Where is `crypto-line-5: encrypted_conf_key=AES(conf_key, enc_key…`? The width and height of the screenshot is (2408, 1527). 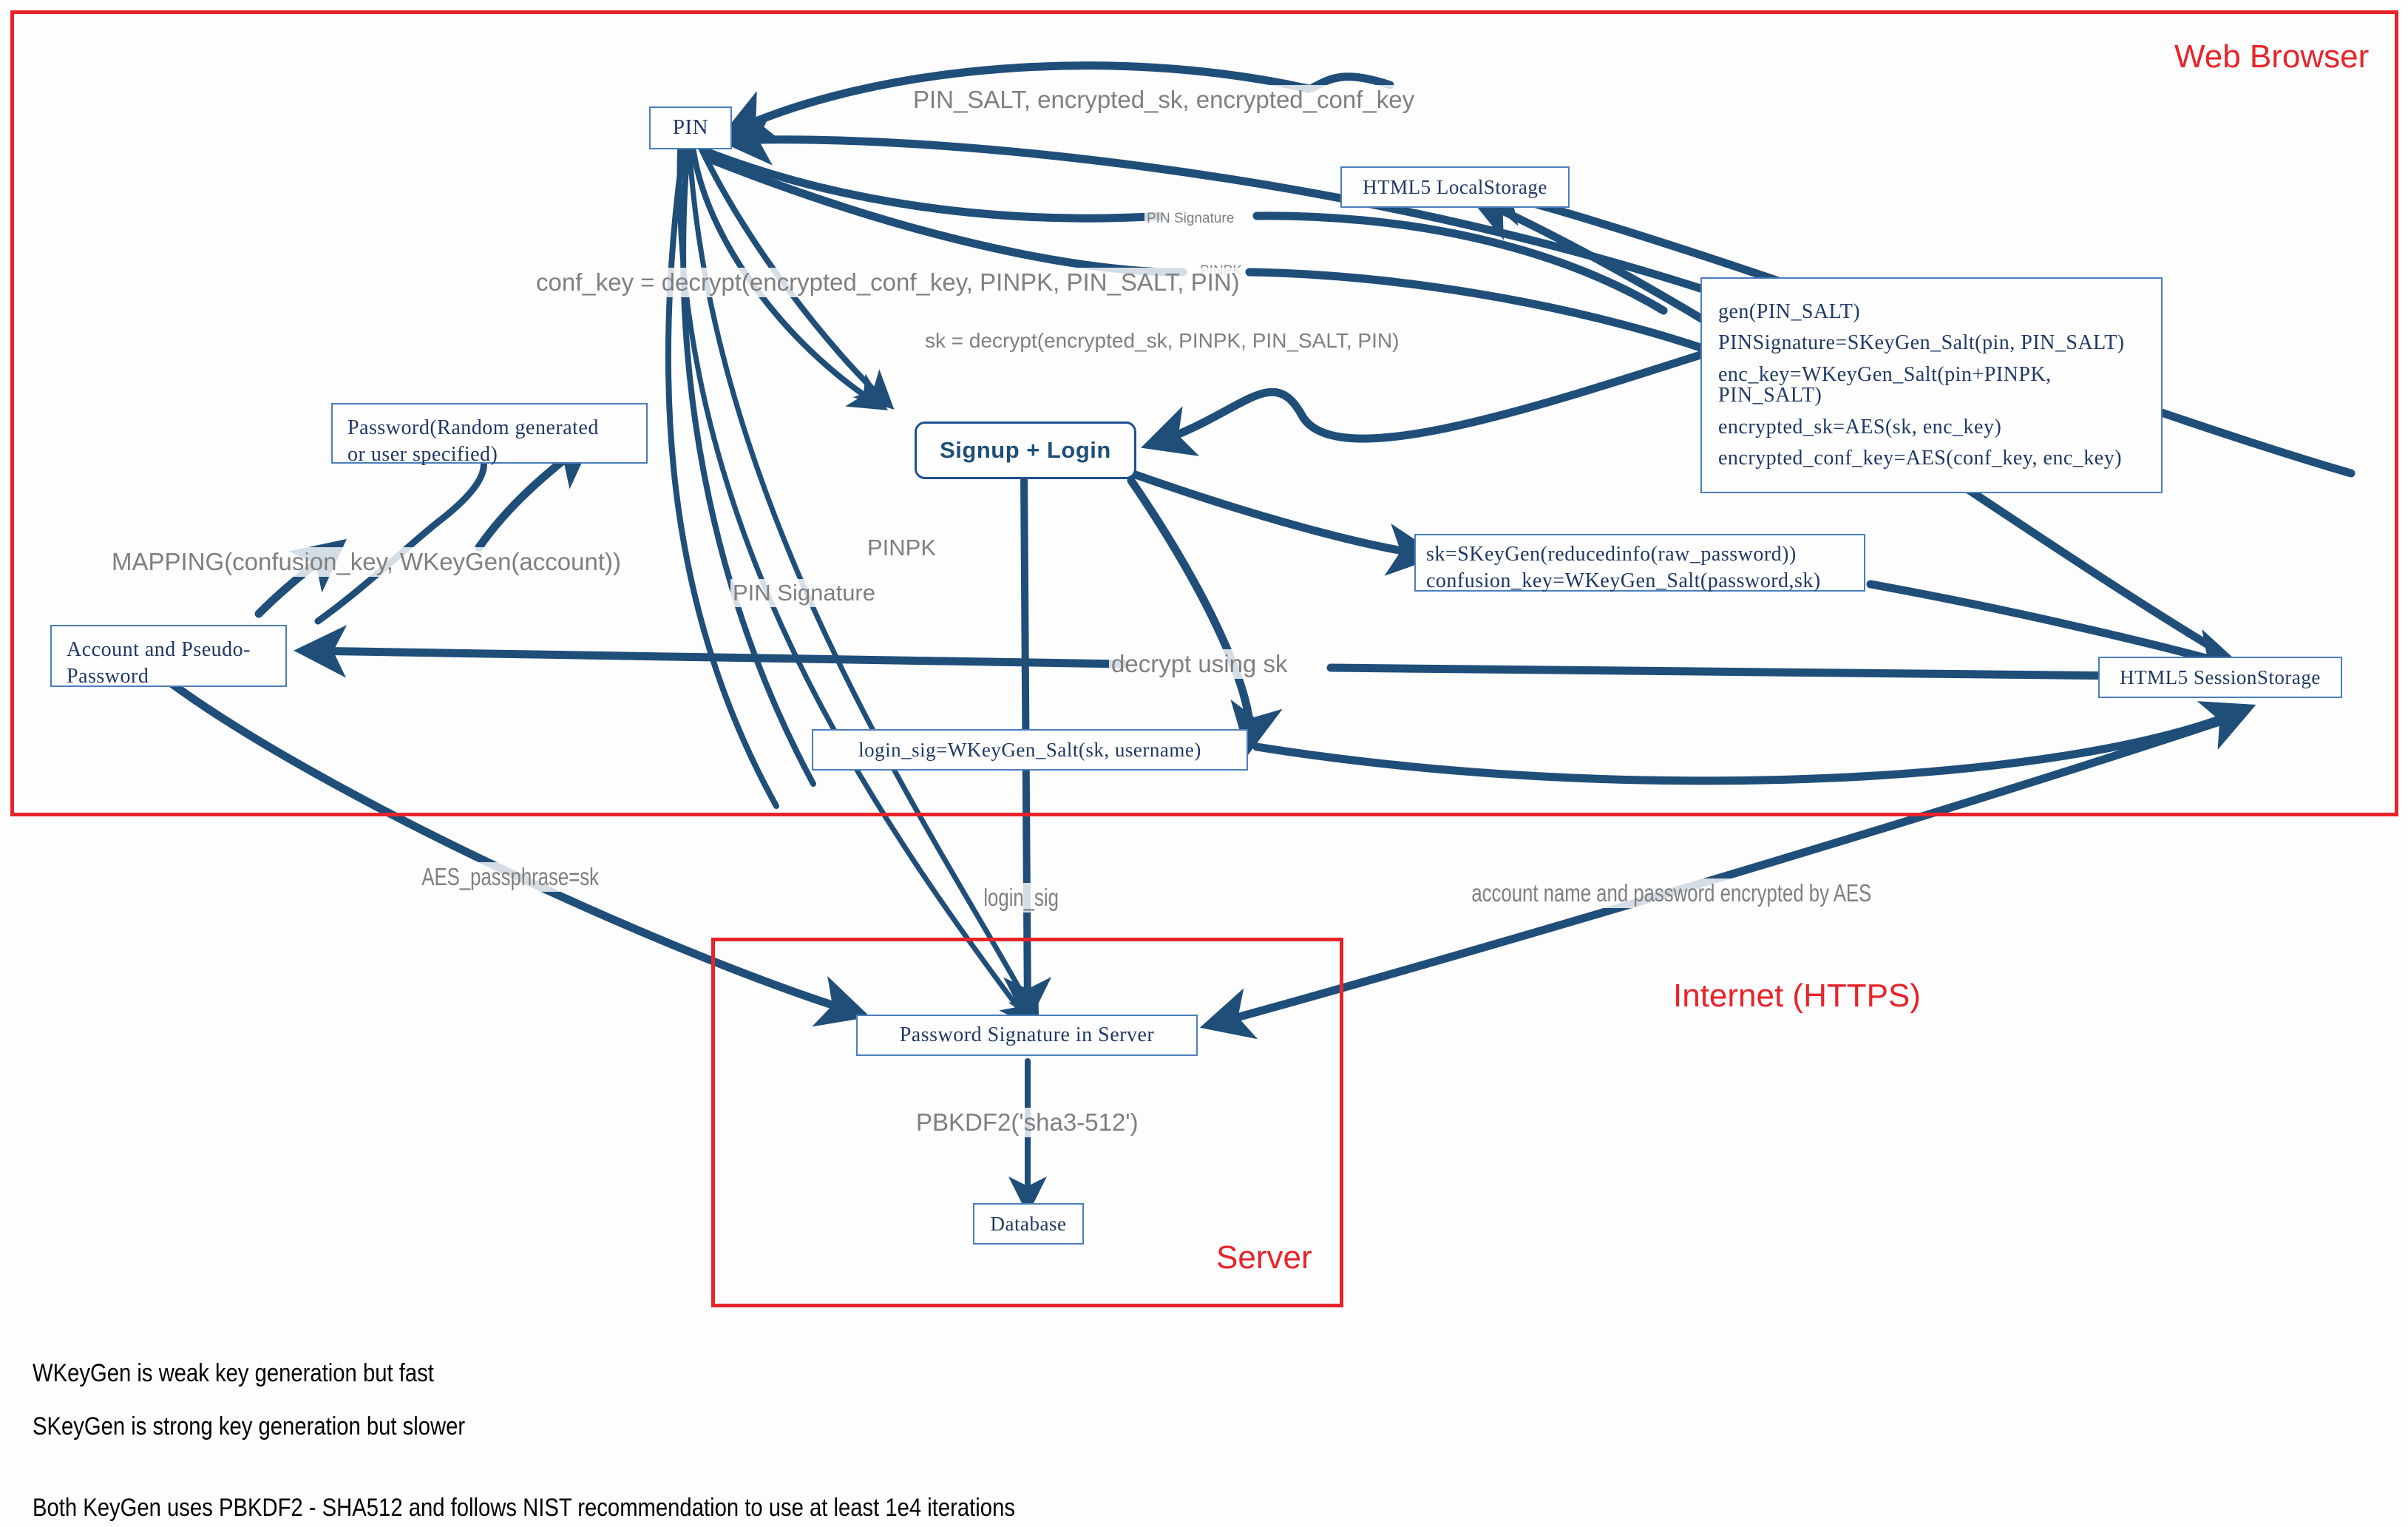 crypto-line-5: encrypted_conf_key=AES(conf_key, enc_key… is located at coordinates (1920, 458).